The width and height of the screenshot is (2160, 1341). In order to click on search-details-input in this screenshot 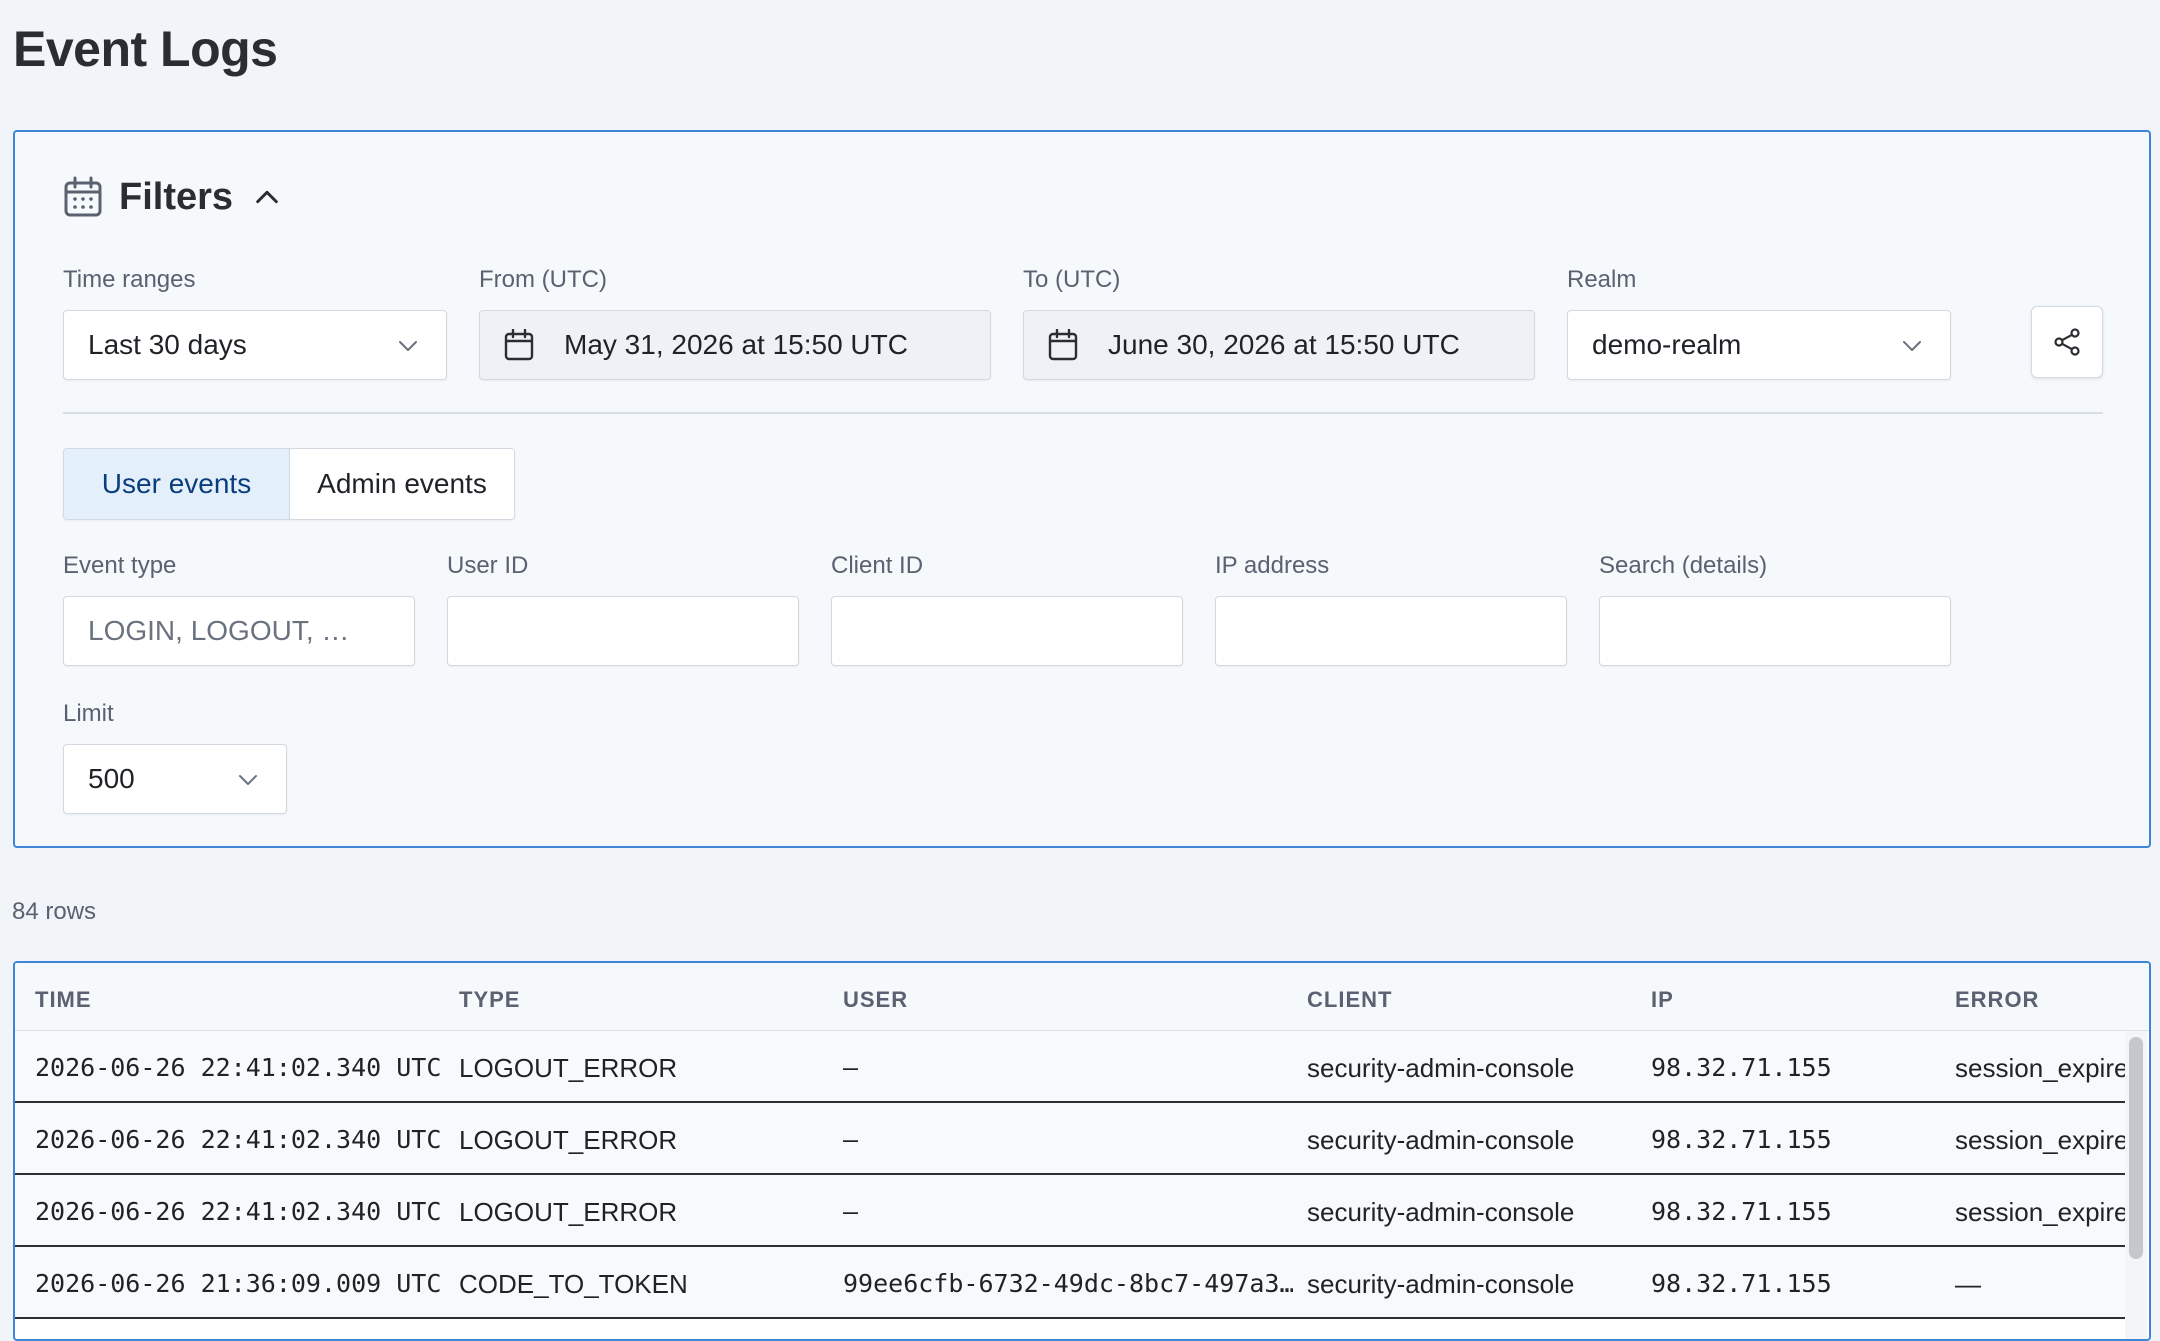, I will do `click(1775, 631)`.